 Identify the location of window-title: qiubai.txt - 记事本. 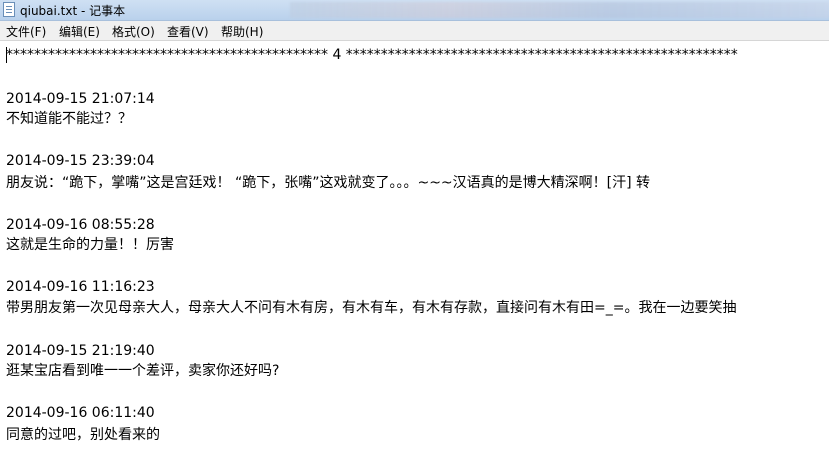
(73, 11).